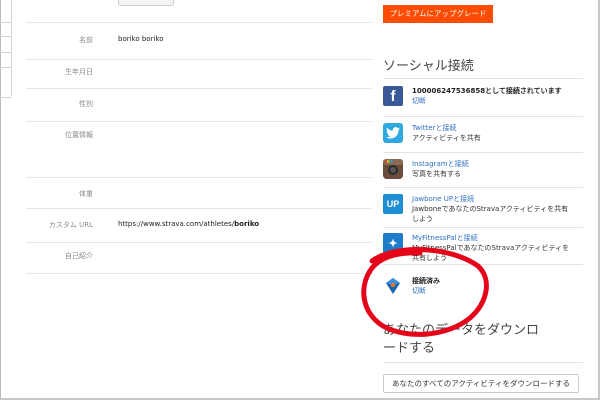 The image size is (600, 400). I want to click on instagram-icon, so click(393, 169).